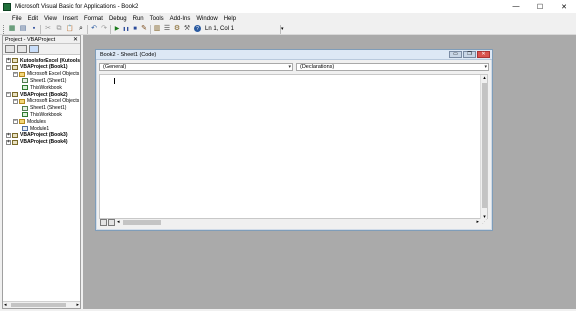  I want to click on menu-insert: Insert, so click(70, 19).